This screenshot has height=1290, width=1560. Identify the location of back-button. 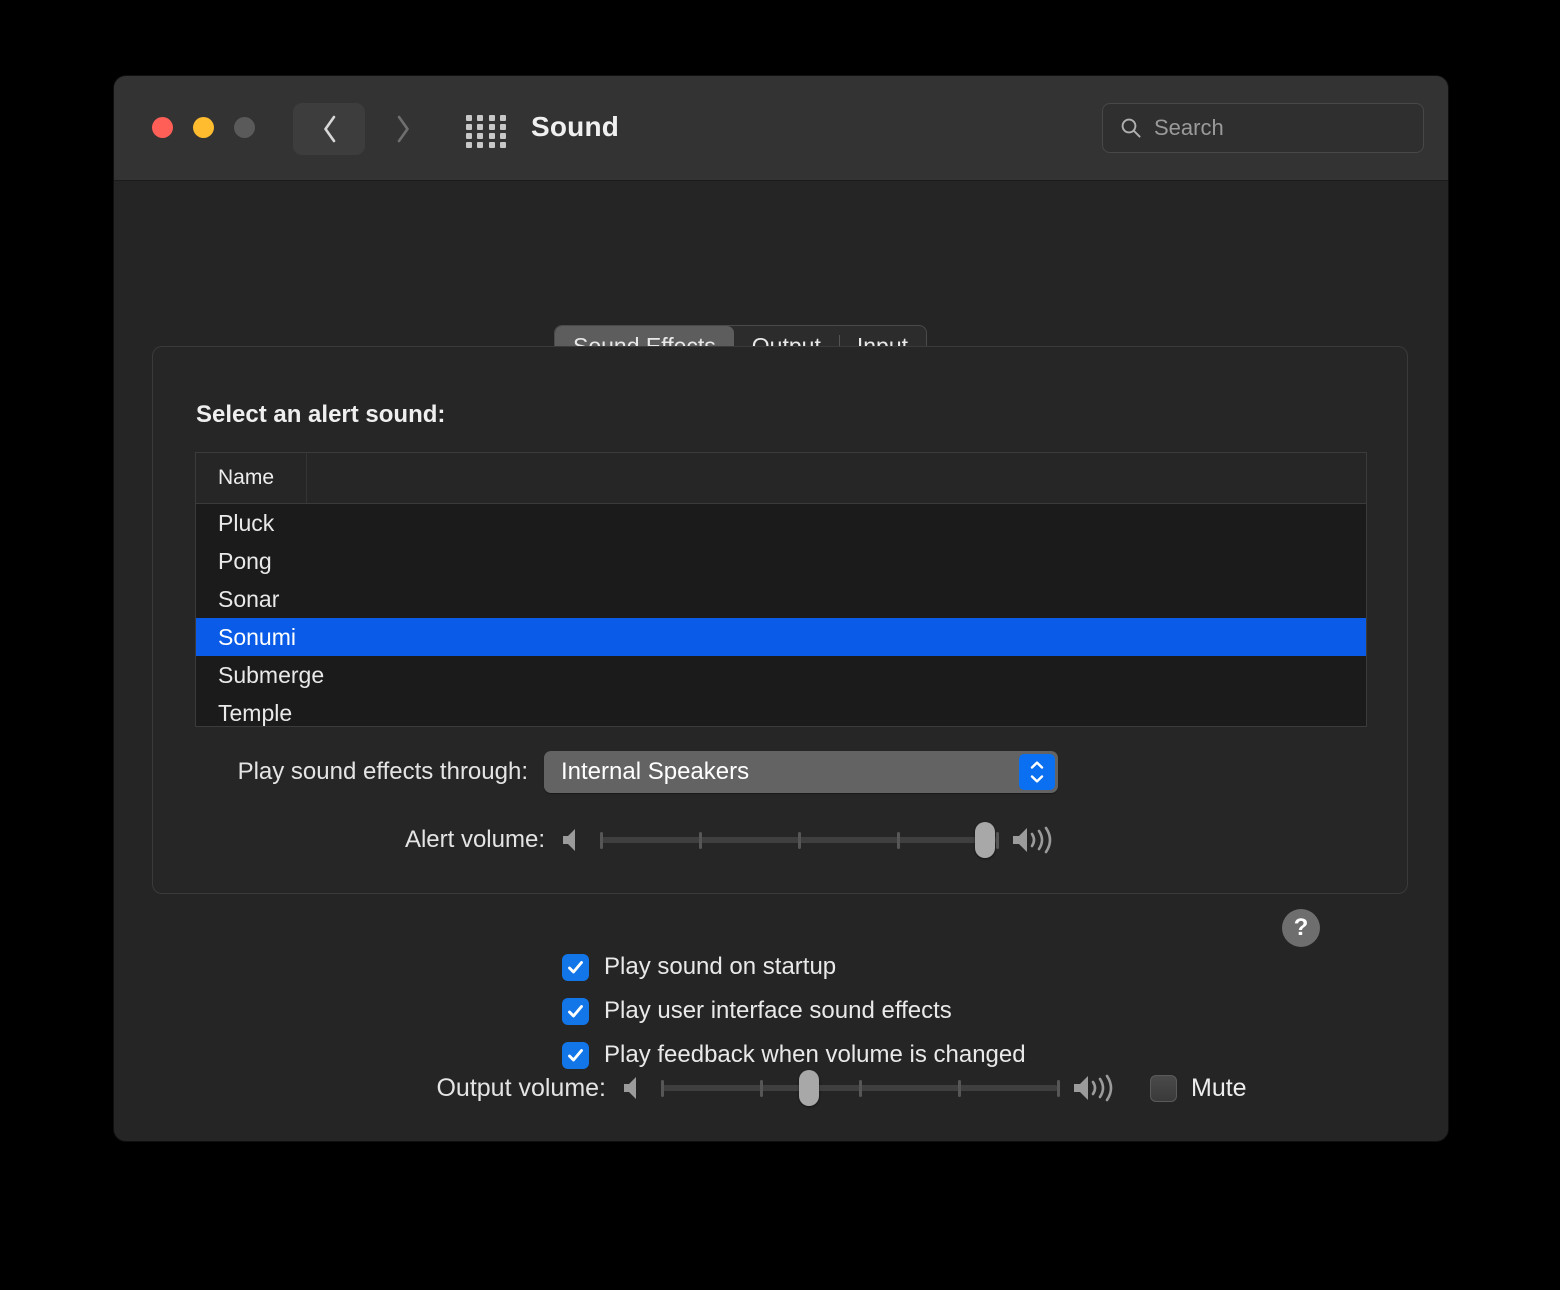
(329, 129).